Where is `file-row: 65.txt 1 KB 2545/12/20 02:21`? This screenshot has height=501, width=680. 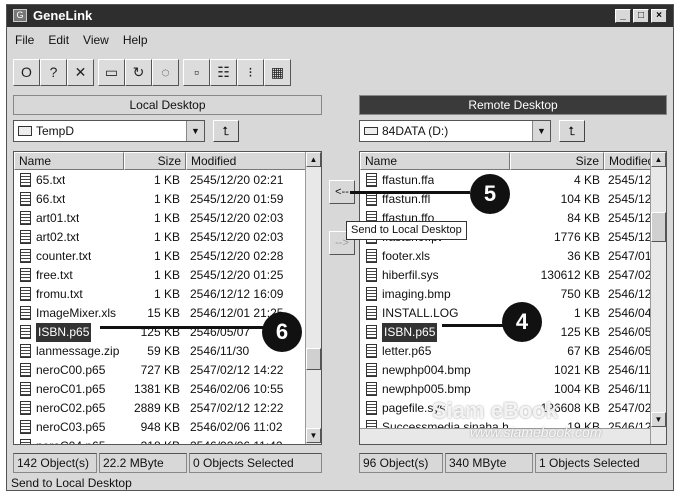 file-row: 65.txt 1 KB 2545/12/20 02:21 is located at coordinates (160, 180).